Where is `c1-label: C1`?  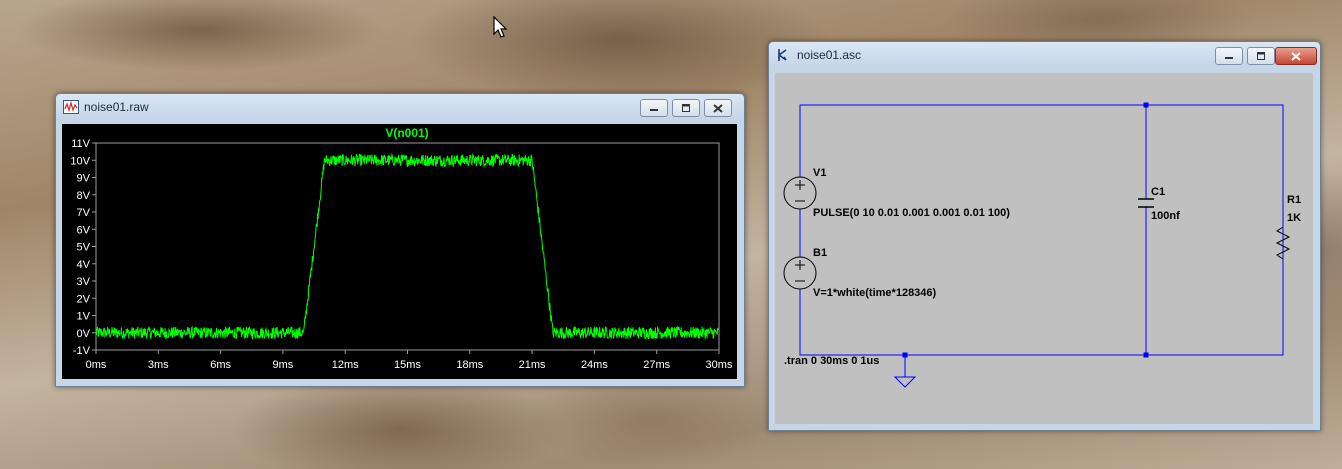 c1-label: C1 is located at coordinates (1158, 192).